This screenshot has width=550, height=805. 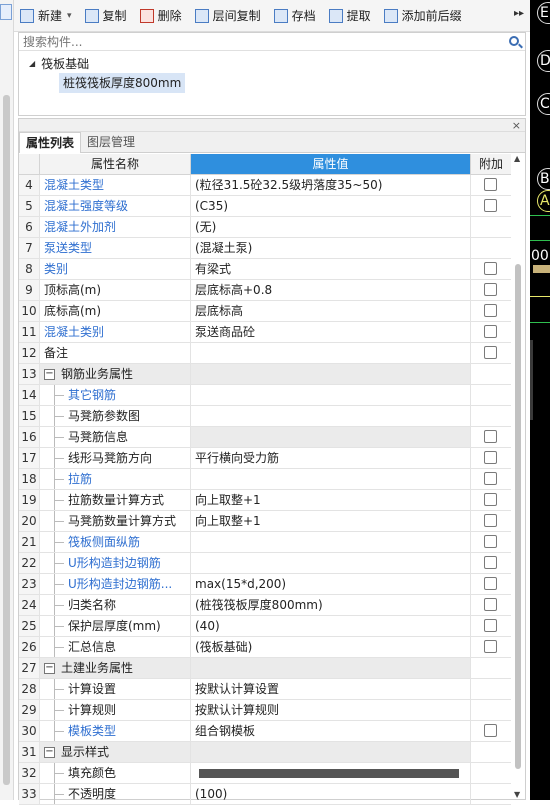 What do you see at coordinates (265, 437) in the screenshot?
I see `table-row: 16 马凳筋信息` at bounding box center [265, 437].